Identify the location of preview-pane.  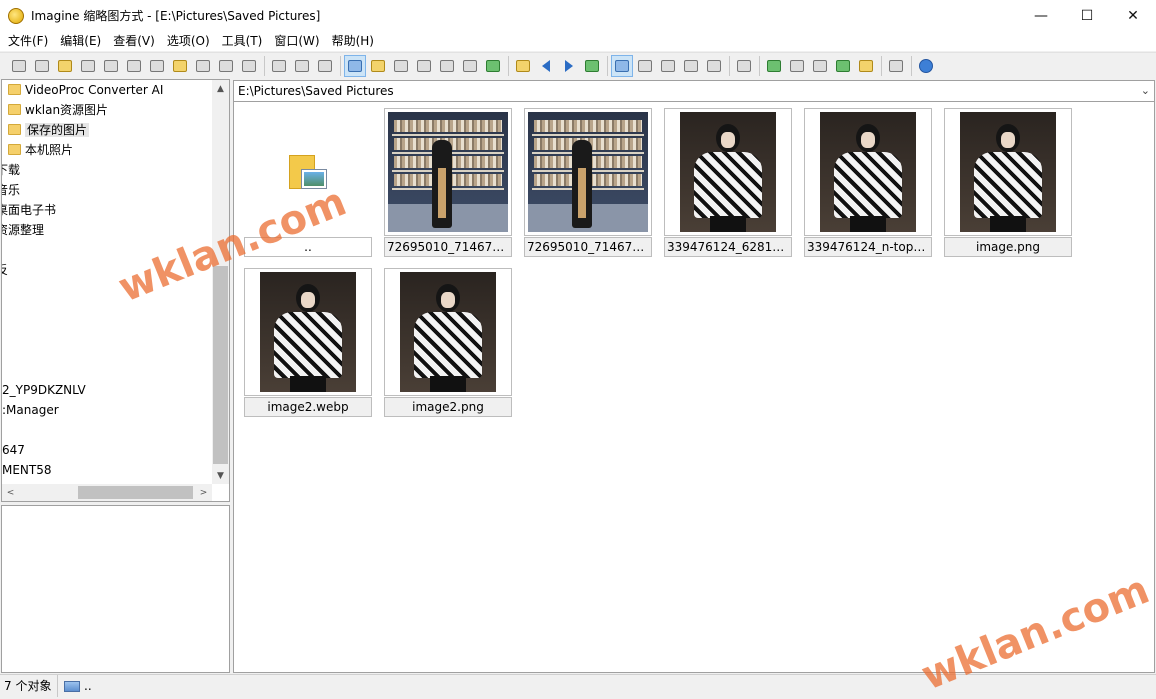
(115, 589).